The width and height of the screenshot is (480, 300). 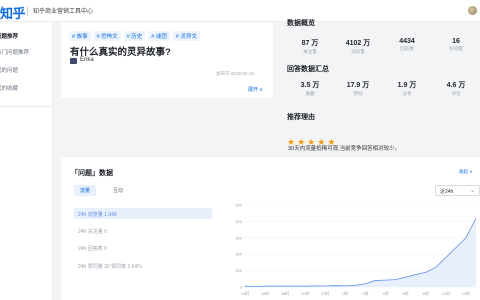 What do you see at coordinates (9, 70) in the screenshot?
I see `sidebar-item-my-questions: 我的问题` at bounding box center [9, 70].